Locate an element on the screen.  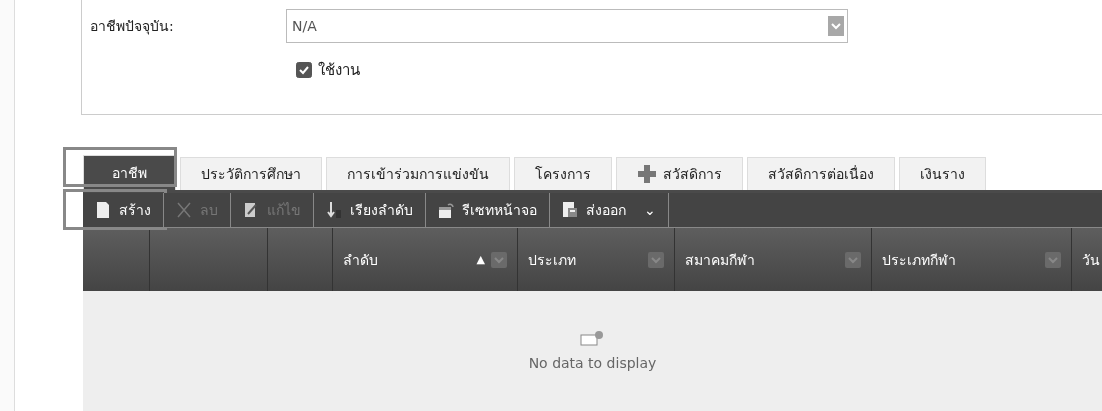
column-header: สมาคมกีฬา is located at coordinates (765, 259).